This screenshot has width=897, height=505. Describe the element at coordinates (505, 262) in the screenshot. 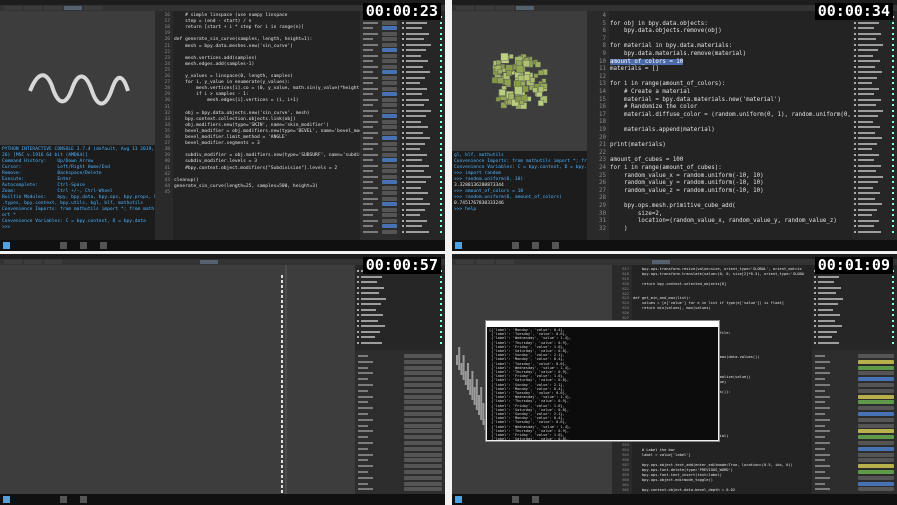

I see `workspace-tab` at that location.